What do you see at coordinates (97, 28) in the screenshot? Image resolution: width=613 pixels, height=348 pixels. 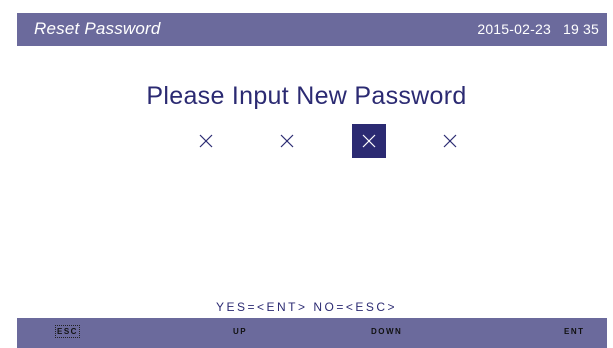 I see `screen-title: Reset Password` at bounding box center [97, 28].